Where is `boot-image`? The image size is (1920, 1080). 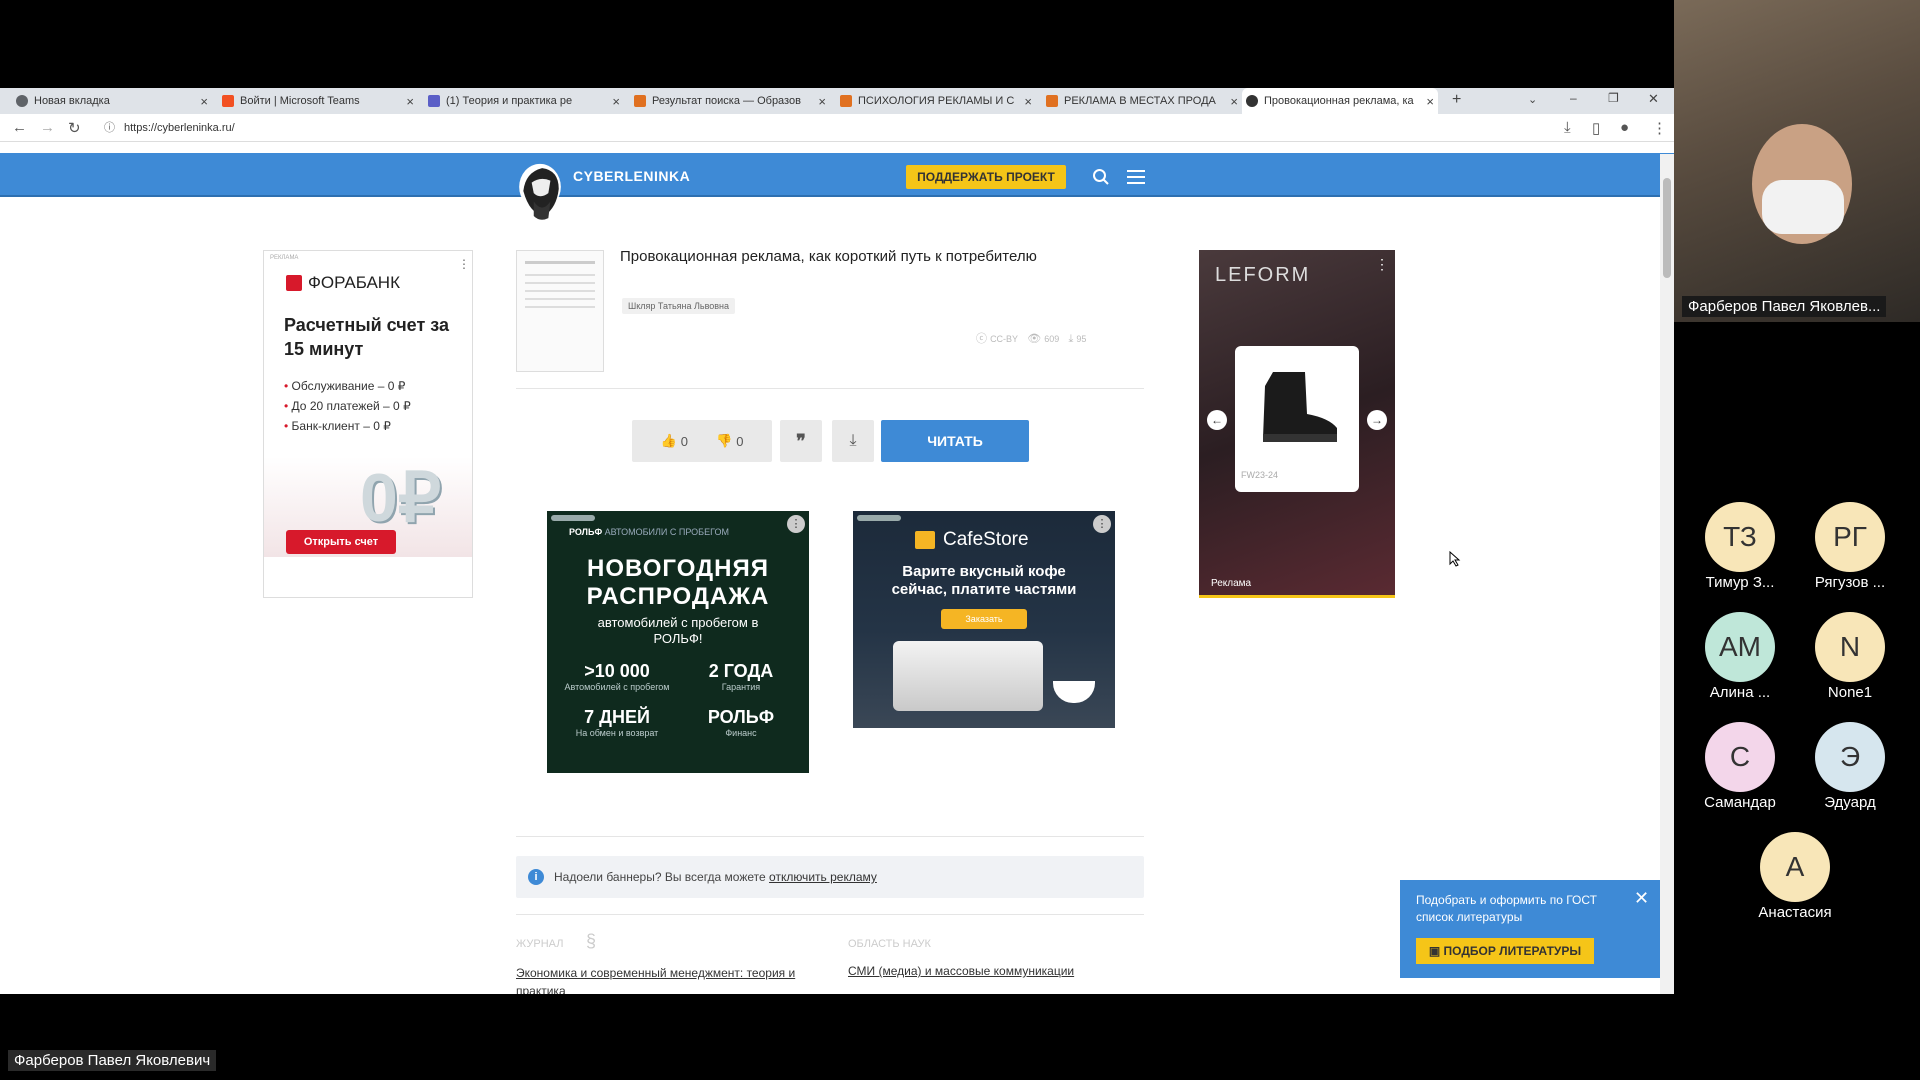 boot-image is located at coordinates (1300, 407).